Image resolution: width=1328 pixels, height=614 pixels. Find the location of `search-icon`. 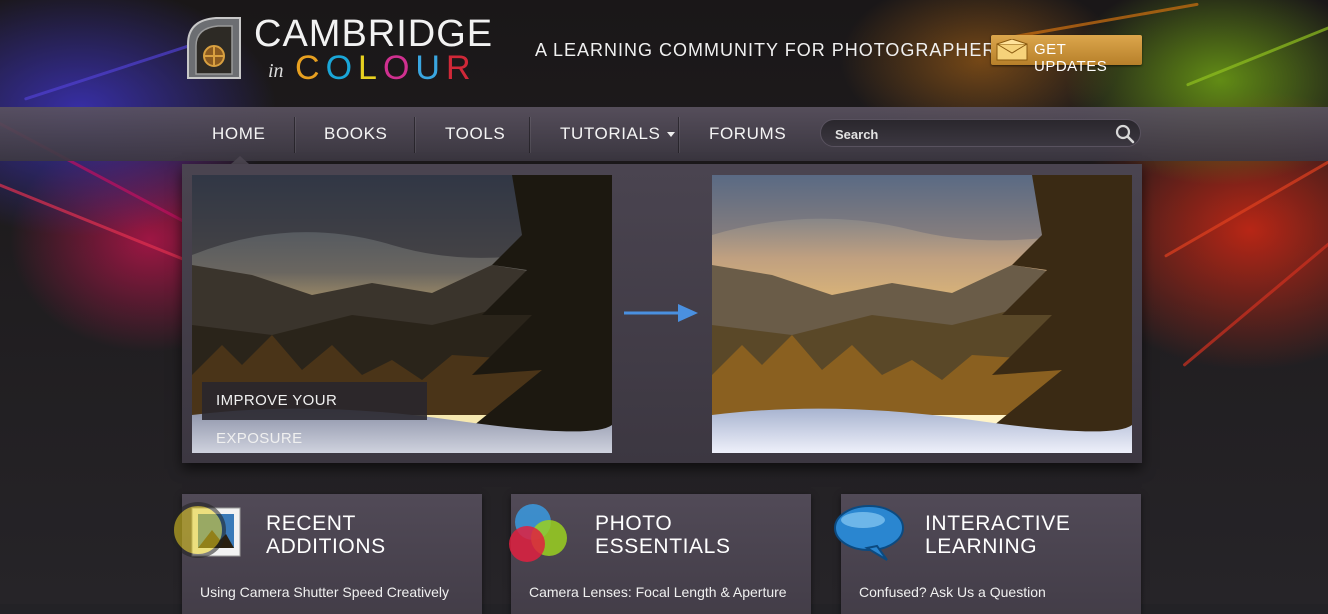

search-icon is located at coordinates (1125, 134).